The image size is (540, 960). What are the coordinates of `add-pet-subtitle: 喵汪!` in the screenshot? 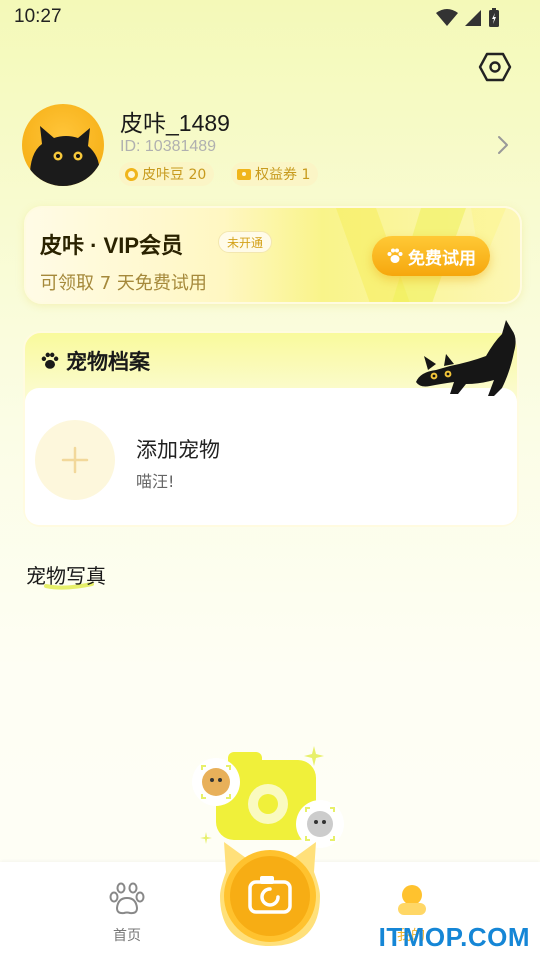 It's located at (155, 481).